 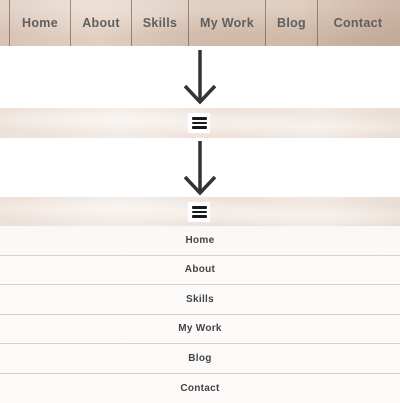 I want to click on mobile-menu-item-contact: Contact, so click(x=200, y=388).